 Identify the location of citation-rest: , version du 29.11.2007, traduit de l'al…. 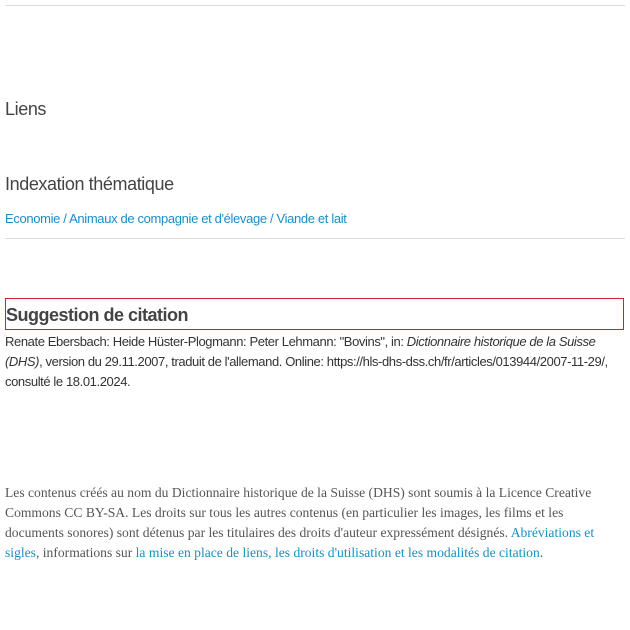
(306, 371).